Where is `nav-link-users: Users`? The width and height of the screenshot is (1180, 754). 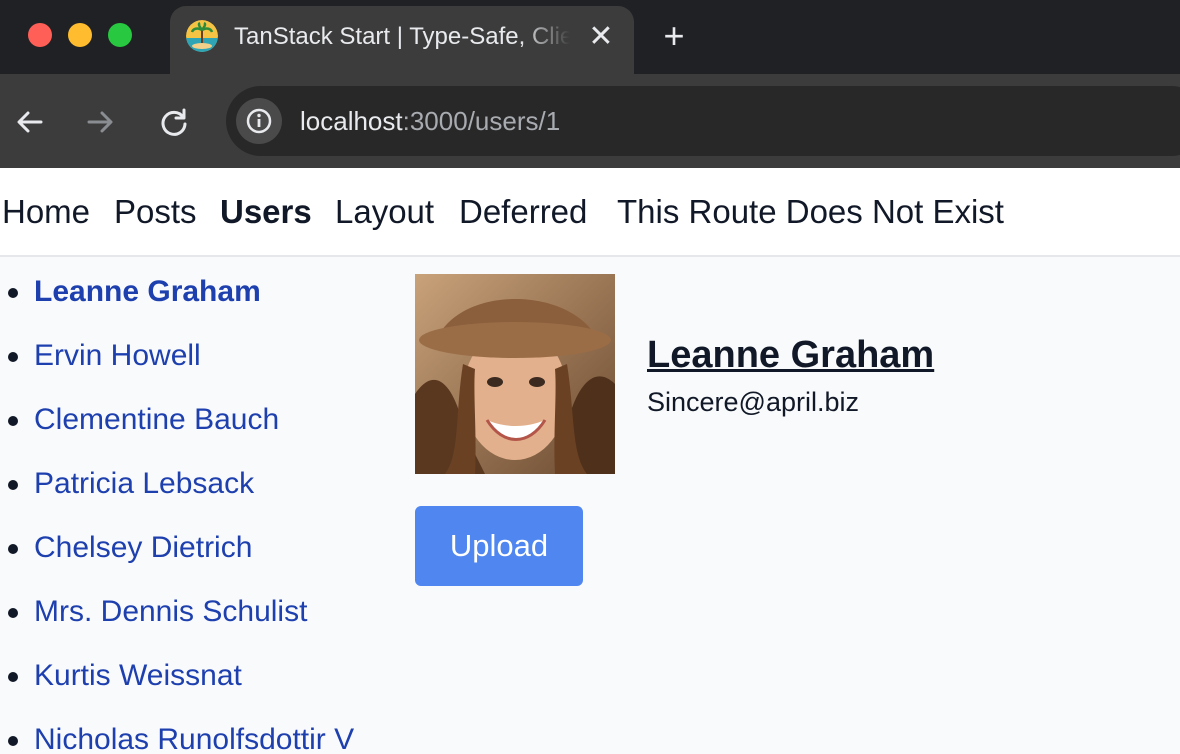
nav-link-users: Users is located at coordinates (266, 212).